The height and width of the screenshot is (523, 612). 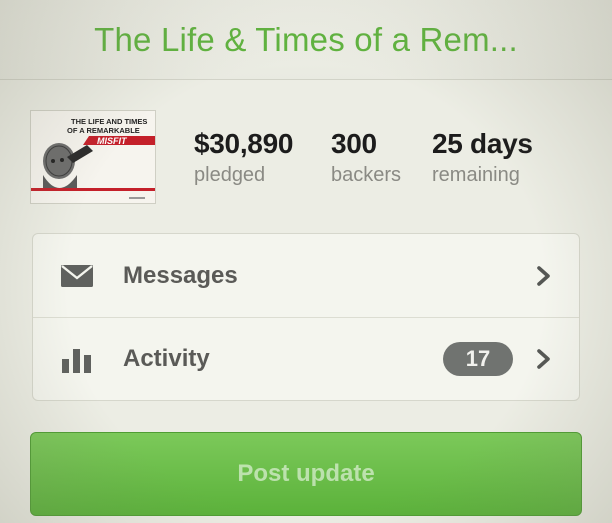 I want to click on backers-value: 300, so click(x=354, y=143).